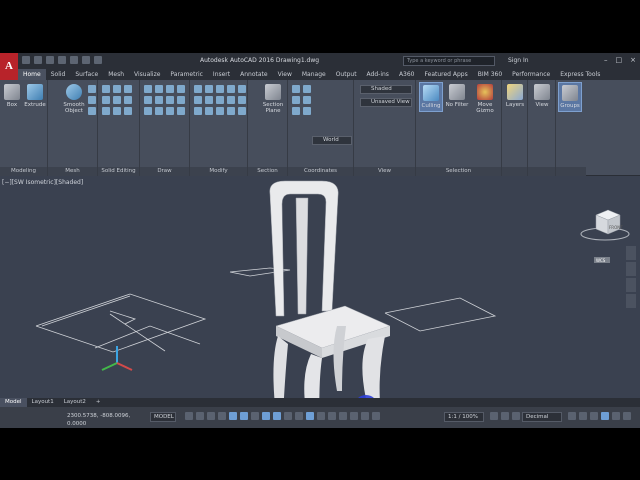 This screenshot has height=480, width=640. Describe the element at coordinates (98, 60) in the screenshot. I see `redo-icon` at that location.